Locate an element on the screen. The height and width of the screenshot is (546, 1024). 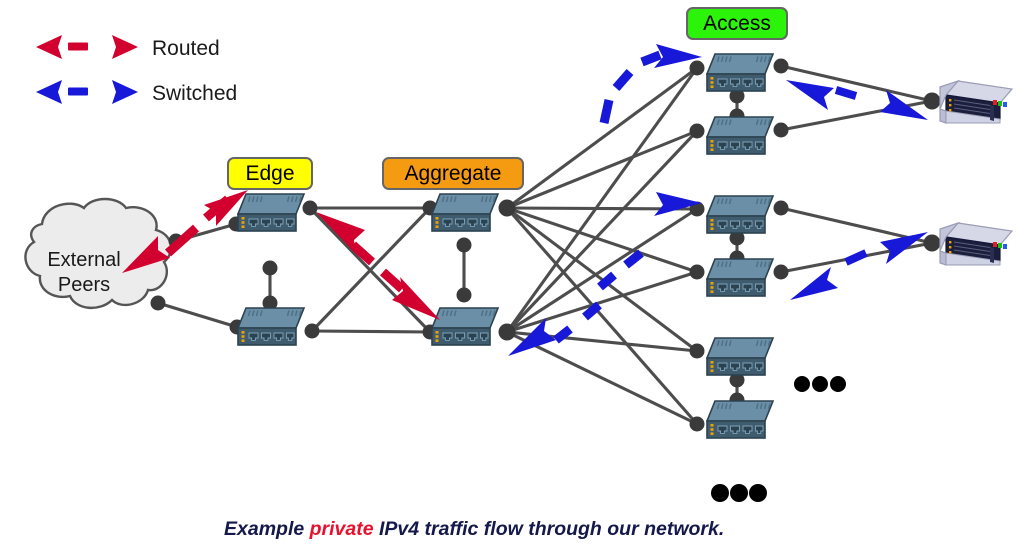
legend-item-routed: Routed is located at coordinates (128, 47).